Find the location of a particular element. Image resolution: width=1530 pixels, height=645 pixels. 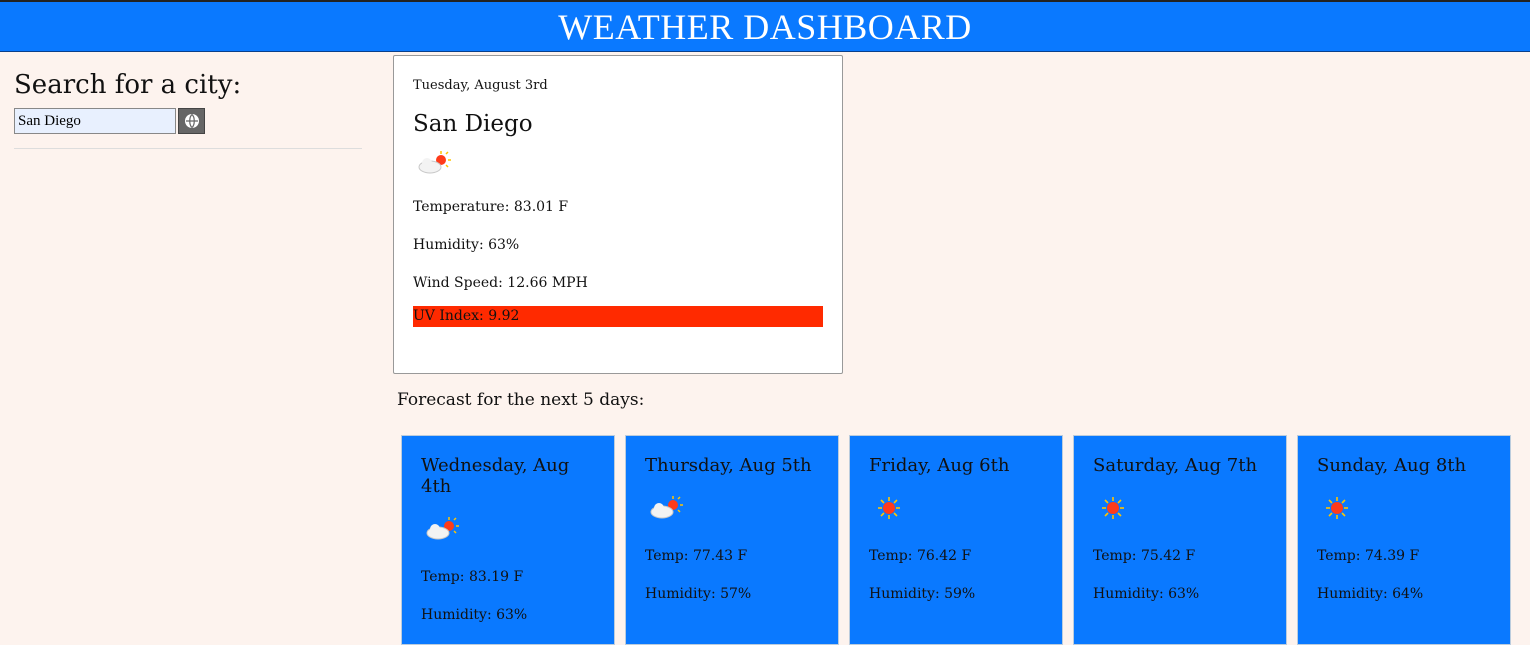

forecast-day: Sunday, Aug 8th is located at coordinates (1392, 465).